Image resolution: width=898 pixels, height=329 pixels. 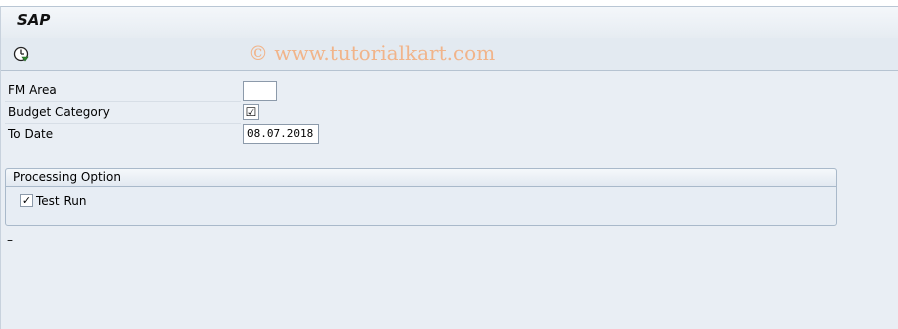 I want to click on status-indicator: –, so click(x=10, y=240).